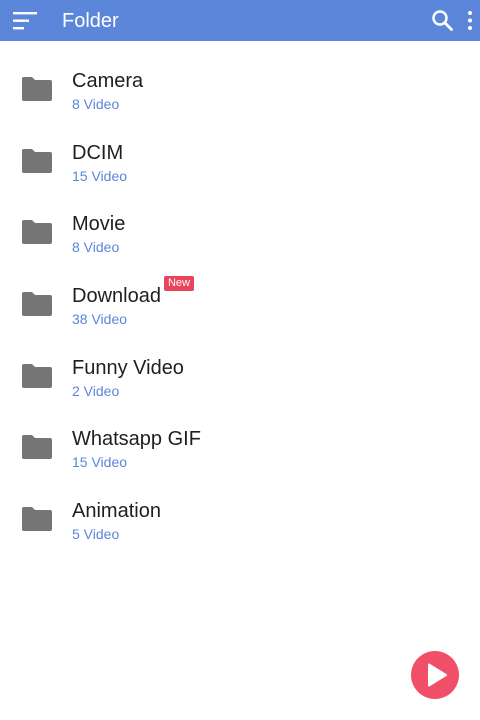 The image size is (480, 720). I want to click on folder-name-text: Download, so click(116, 296).